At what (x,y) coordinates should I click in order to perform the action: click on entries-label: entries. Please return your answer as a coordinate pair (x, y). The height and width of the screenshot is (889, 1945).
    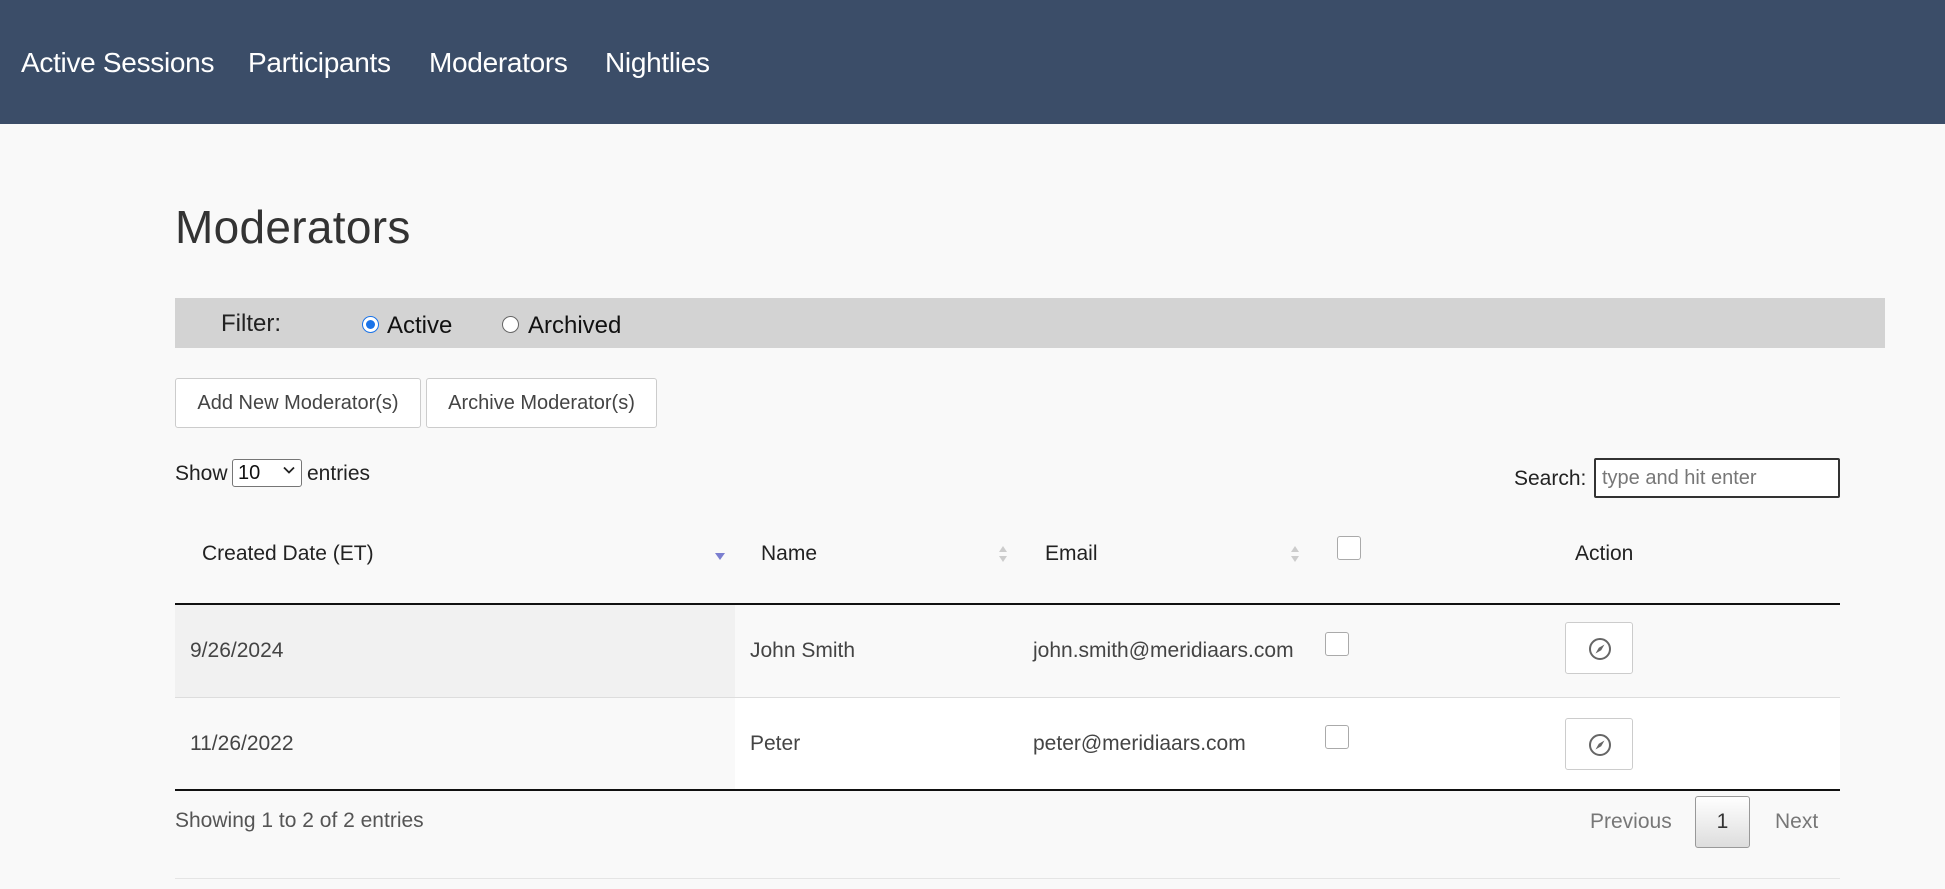
    Looking at the image, I should click on (339, 473).